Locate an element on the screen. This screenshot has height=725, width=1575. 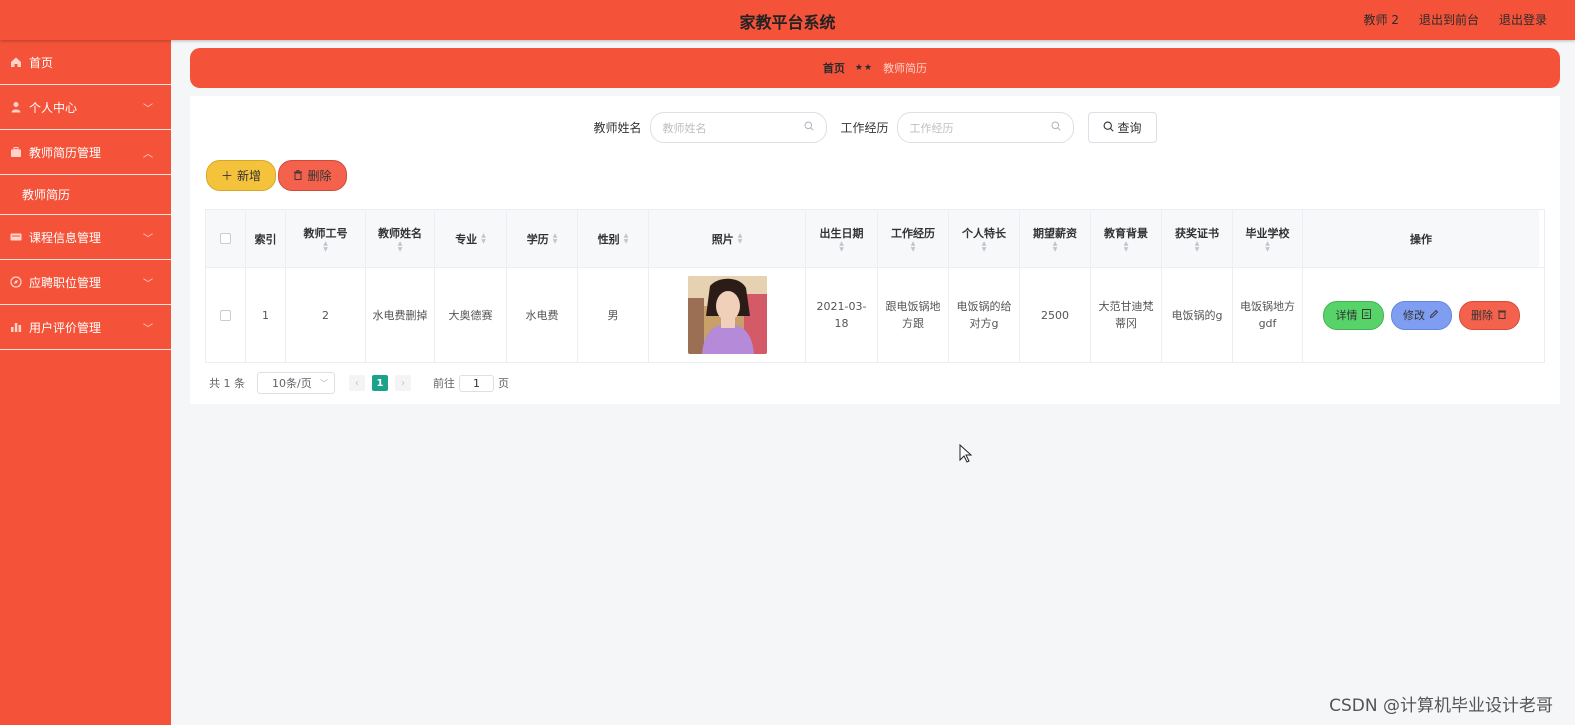
column-header: 获奖证书 ▲ ▼ is located at coordinates (1197, 238).